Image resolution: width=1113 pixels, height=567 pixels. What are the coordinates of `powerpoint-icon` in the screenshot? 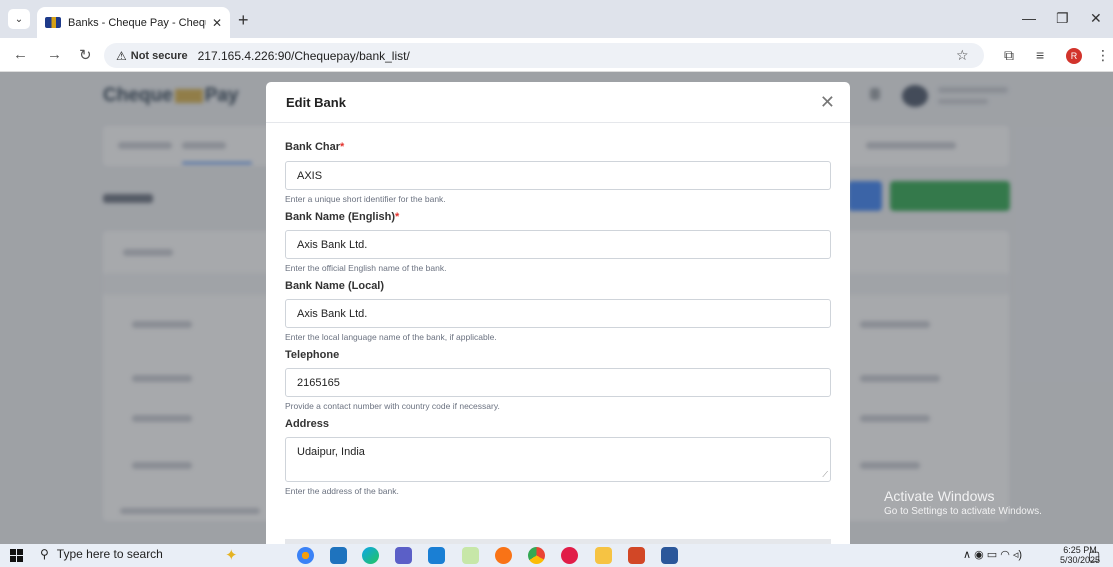 It's located at (636, 555).